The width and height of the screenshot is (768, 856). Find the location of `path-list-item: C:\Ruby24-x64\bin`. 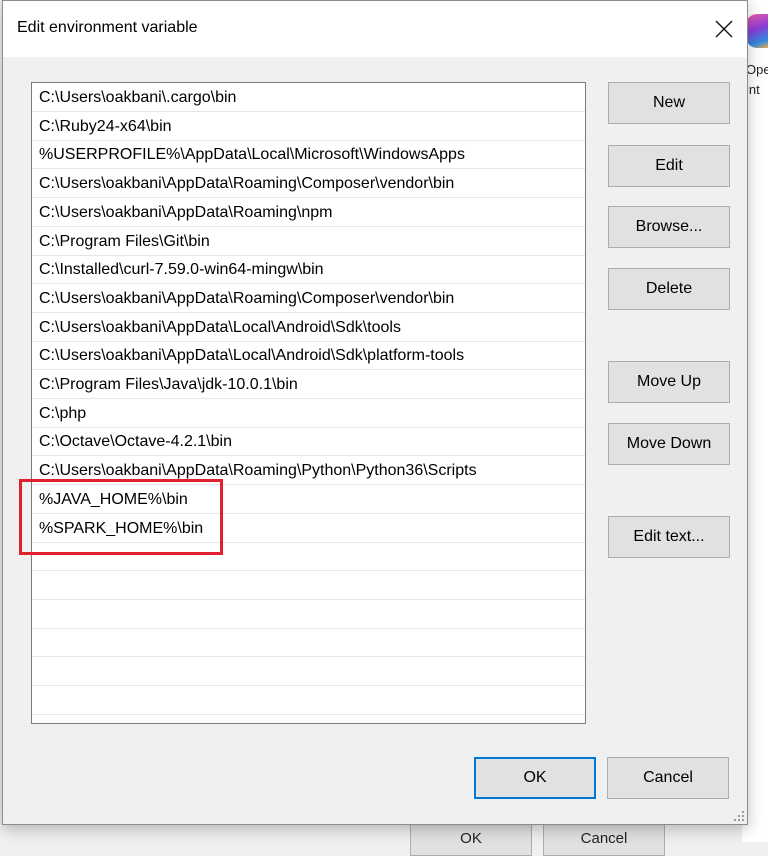

path-list-item: C:\Ruby24-x64\bin is located at coordinates (308, 126).